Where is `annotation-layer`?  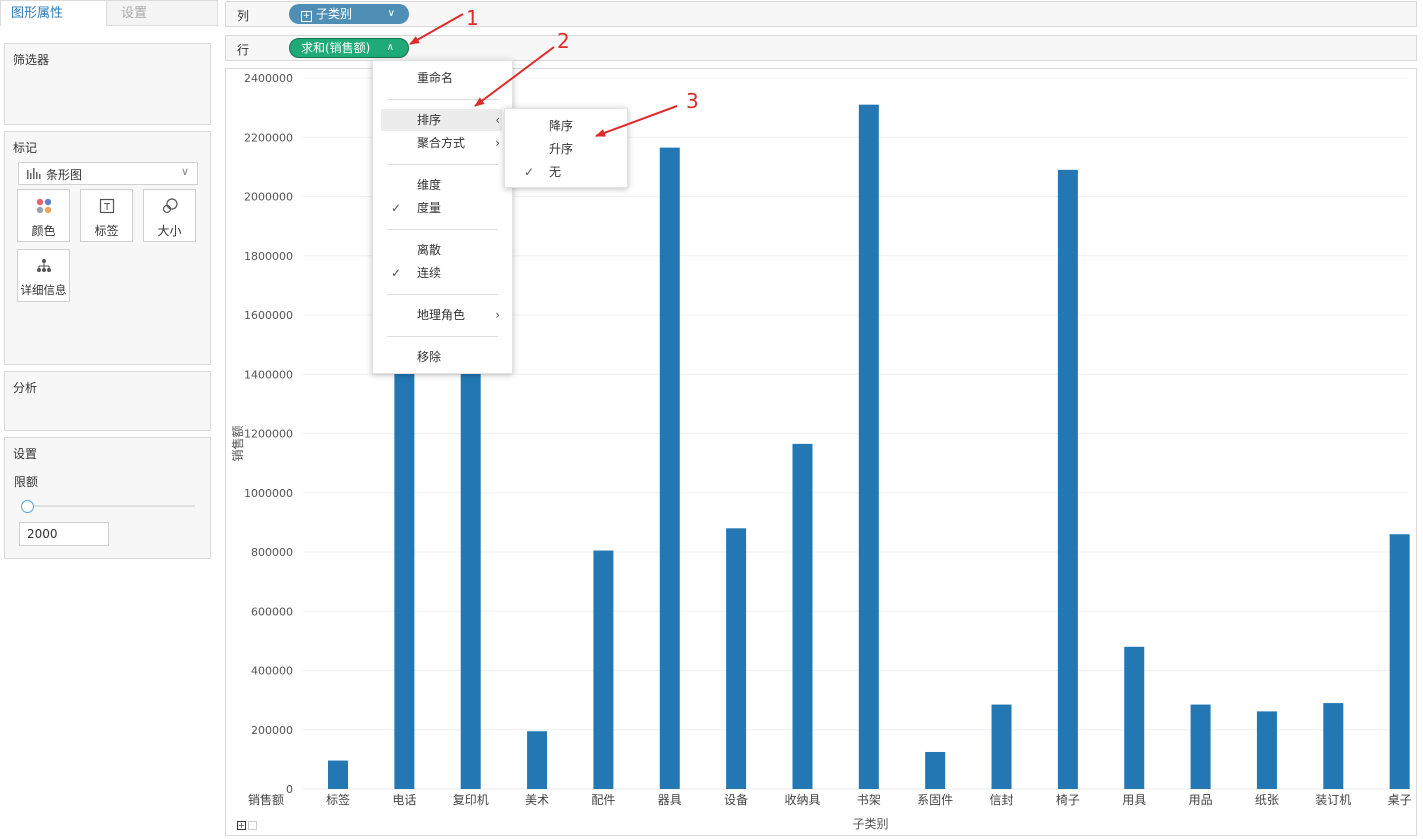 annotation-layer is located at coordinates (543, 75).